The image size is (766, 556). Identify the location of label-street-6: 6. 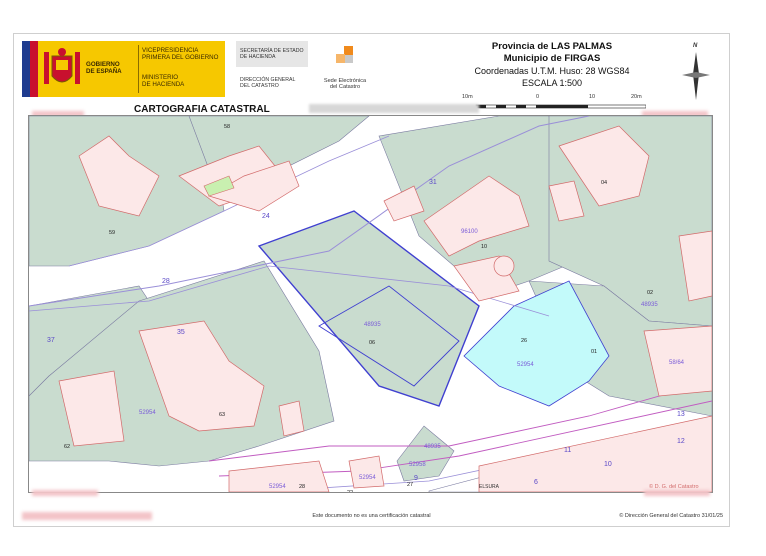
(536, 482).